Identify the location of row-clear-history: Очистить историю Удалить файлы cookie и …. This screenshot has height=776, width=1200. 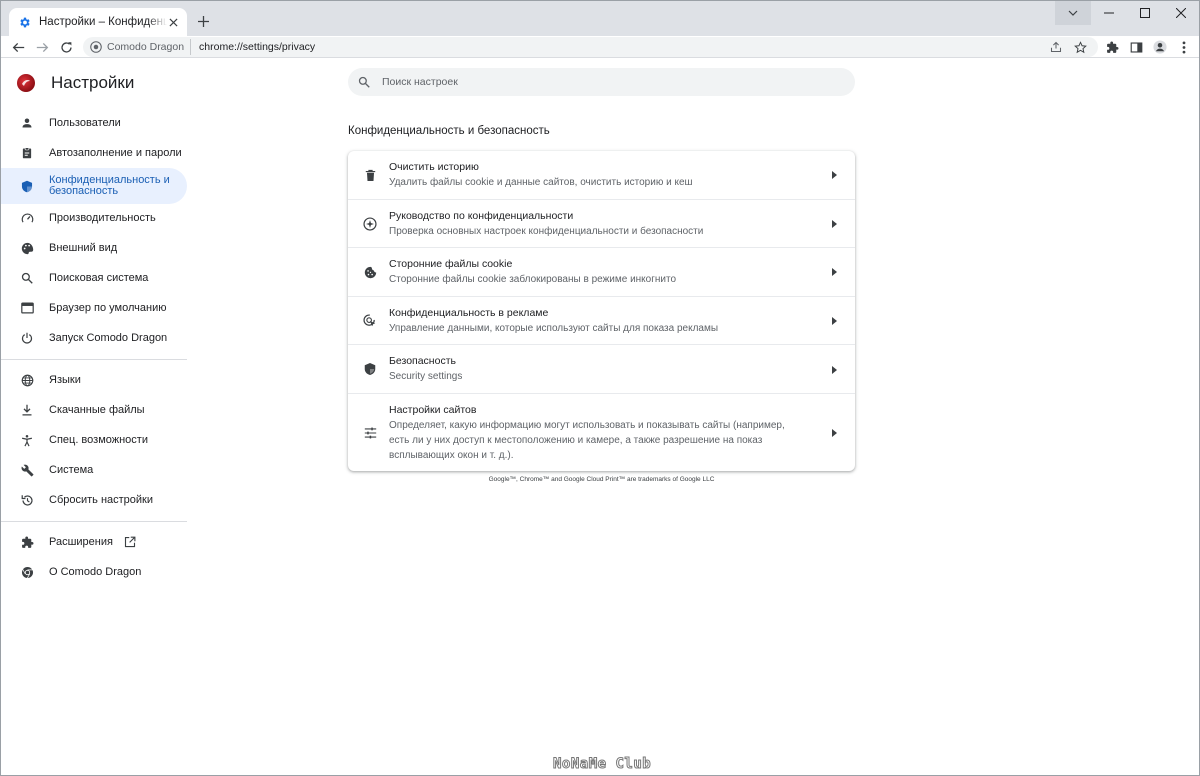
(601, 175).